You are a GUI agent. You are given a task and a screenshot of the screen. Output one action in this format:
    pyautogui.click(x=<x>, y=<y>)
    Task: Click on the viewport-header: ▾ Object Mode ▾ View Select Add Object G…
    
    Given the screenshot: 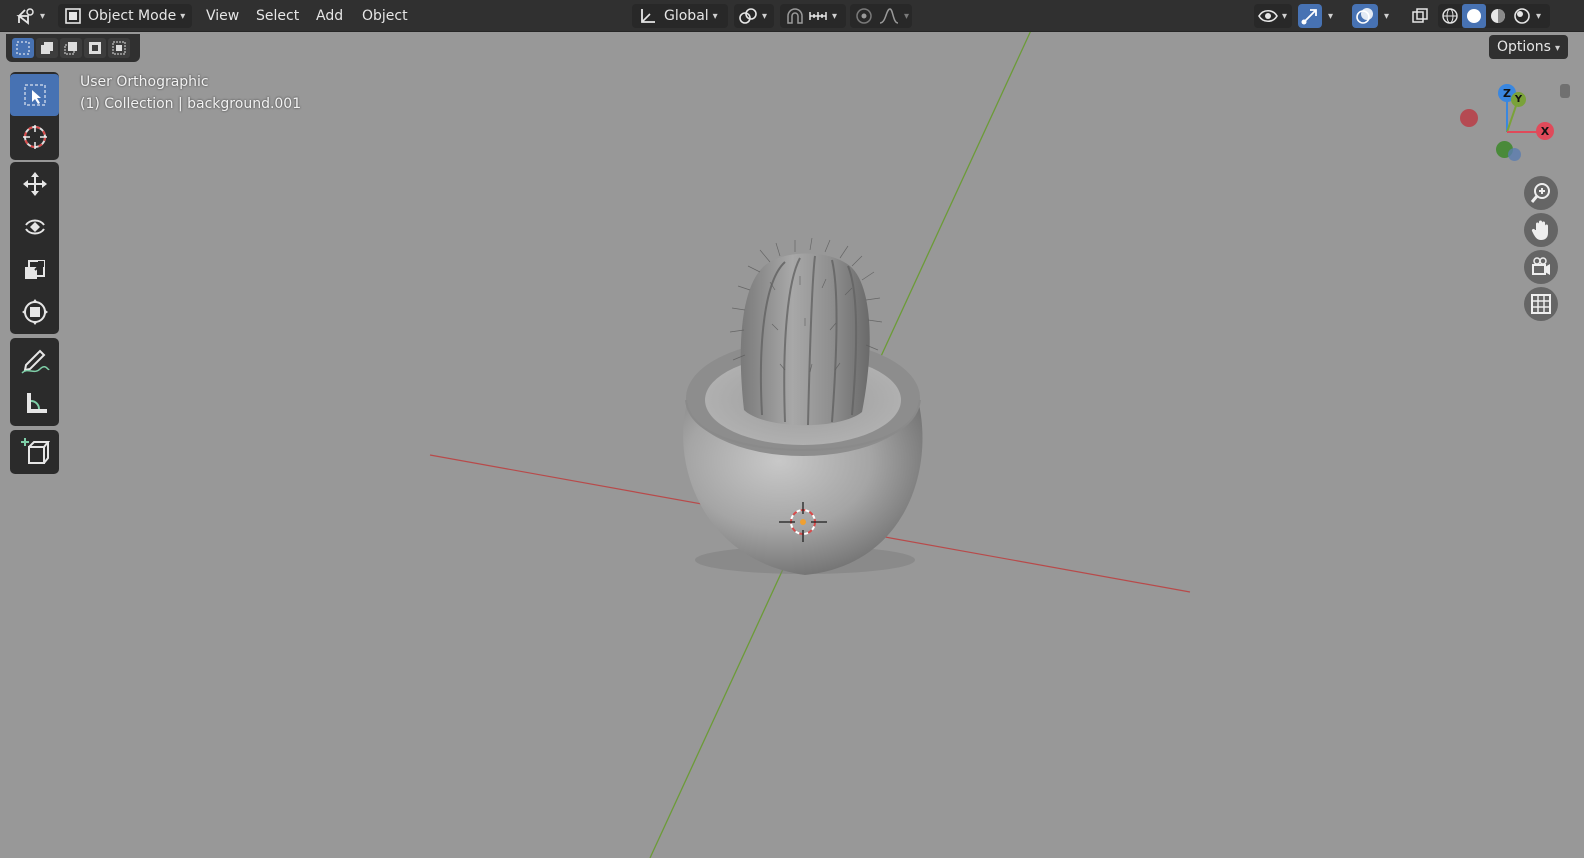 What is the action you would take?
    pyautogui.click(x=792, y=16)
    